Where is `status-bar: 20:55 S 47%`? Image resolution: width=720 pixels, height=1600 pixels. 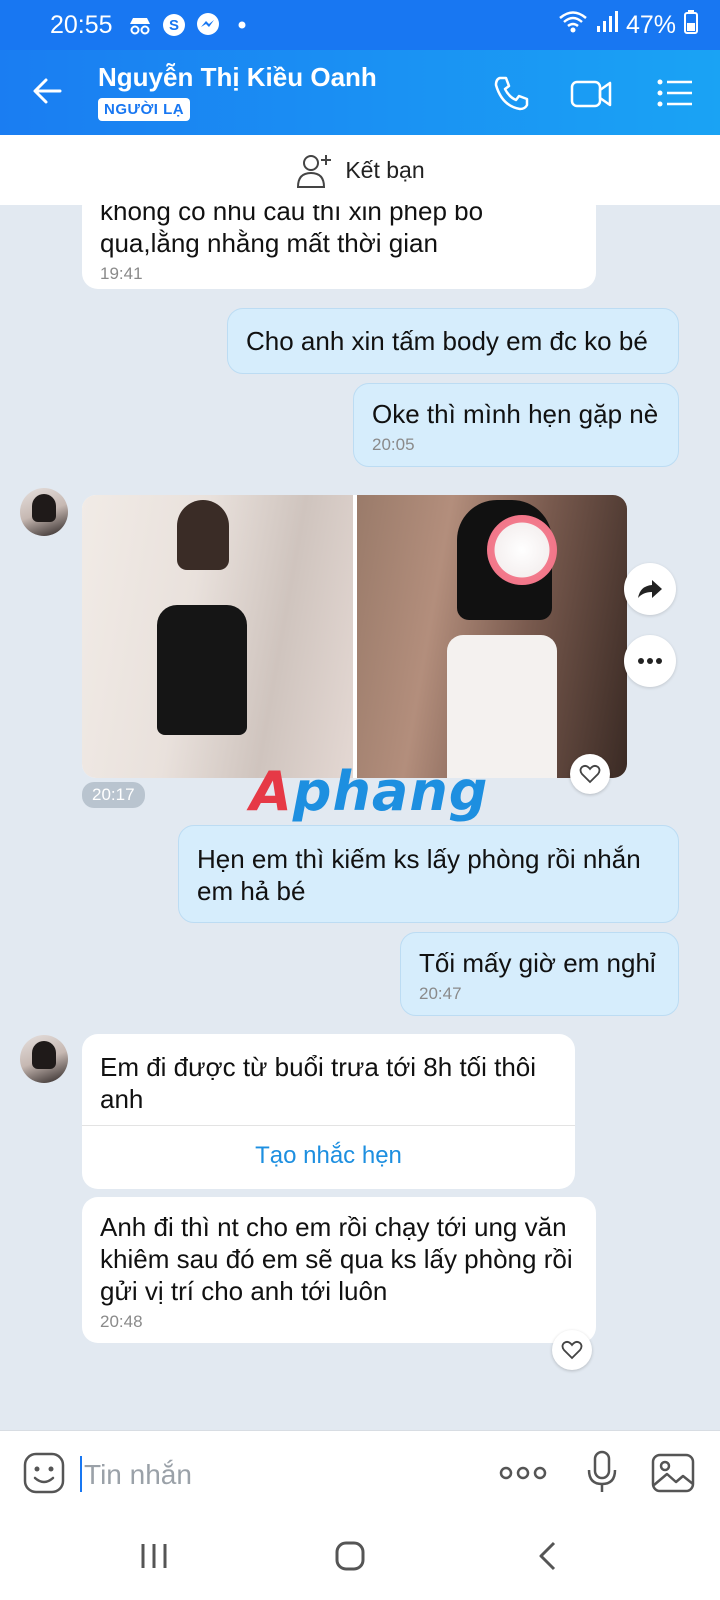
status-bar: 20:55 S 47% is located at coordinates (360, 25).